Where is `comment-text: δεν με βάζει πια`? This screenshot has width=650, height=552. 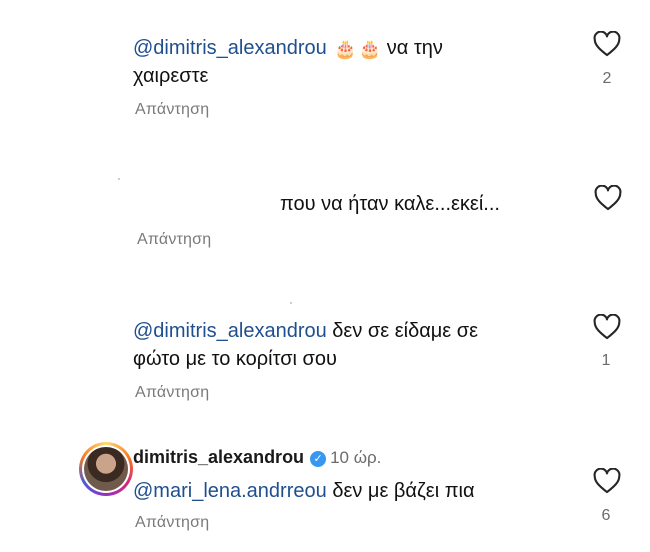 comment-text: δεν με βάζει πια is located at coordinates (403, 491).